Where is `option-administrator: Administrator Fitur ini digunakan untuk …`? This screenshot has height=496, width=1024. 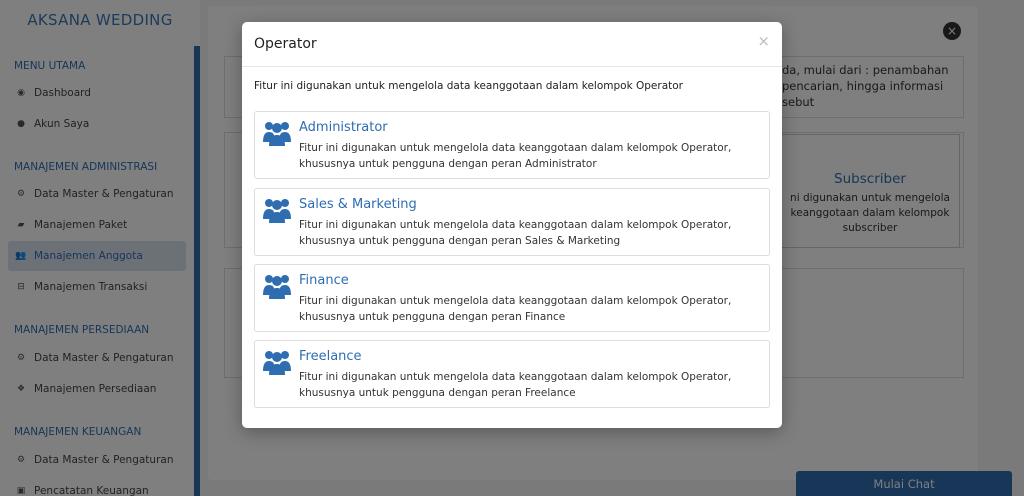
option-administrator: Administrator Fitur ini digunakan untuk … is located at coordinates (512, 145).